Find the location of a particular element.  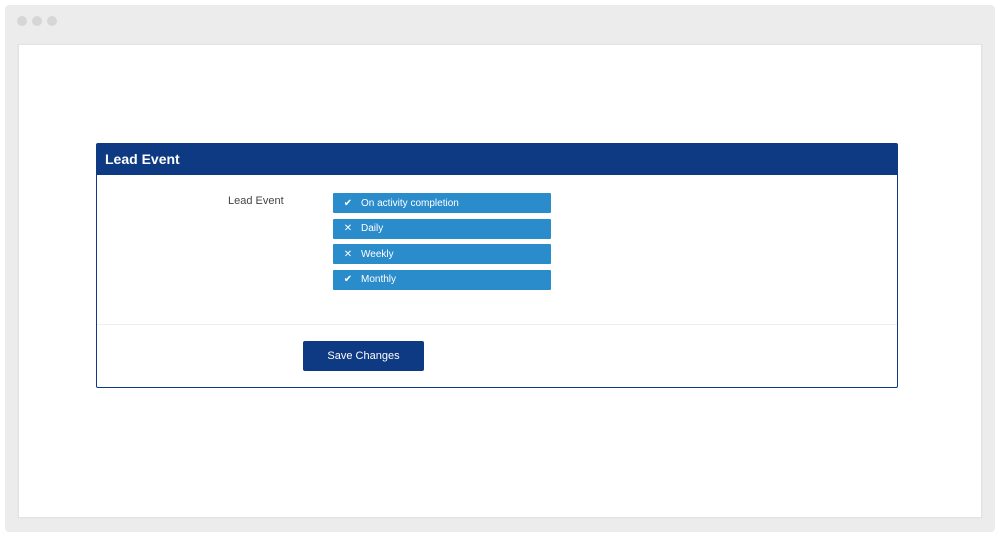

option-on-activity-completion: ✔ On activity completion is located at coordinates (442, 203).